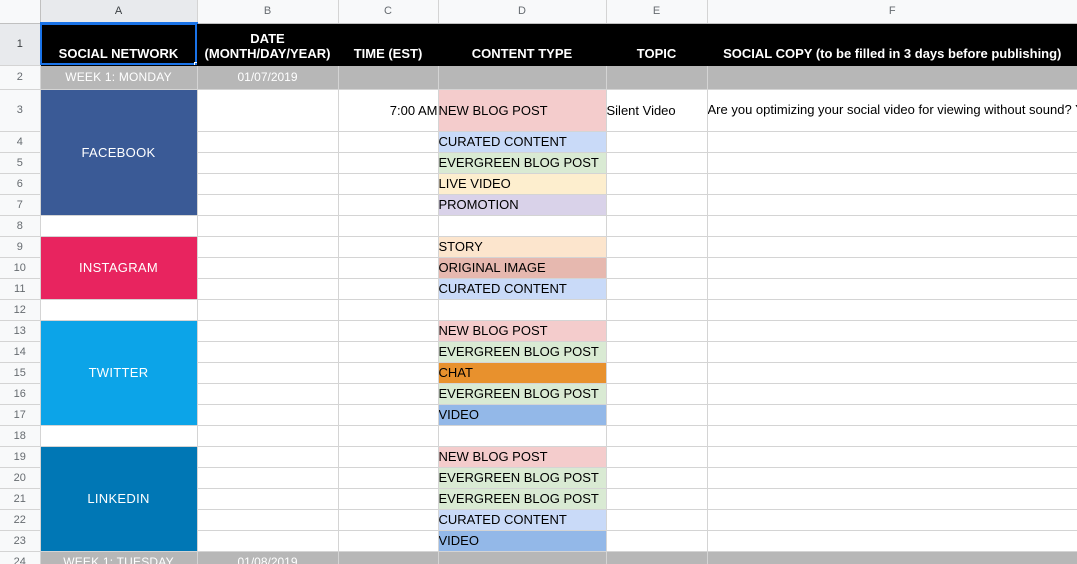  Describe the element at coordinates (522, 310) in the screenshot. I see `content-type-cell-r12` at that location.